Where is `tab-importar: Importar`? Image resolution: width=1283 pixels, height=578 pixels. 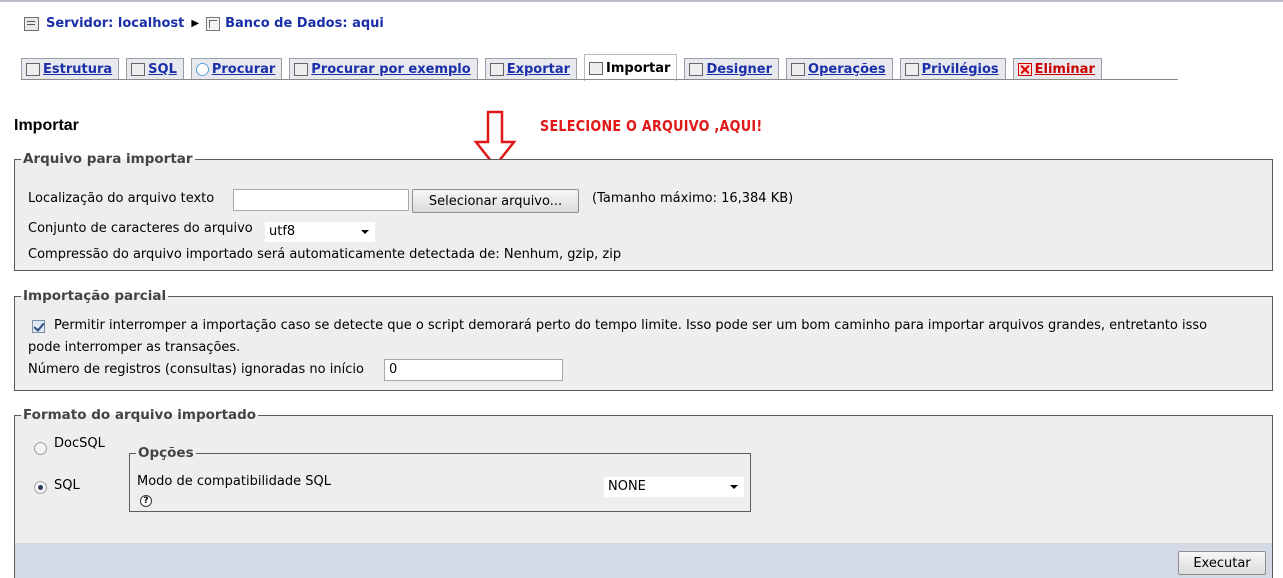
tab-importar: Importar is located at coordinates (631, 67).